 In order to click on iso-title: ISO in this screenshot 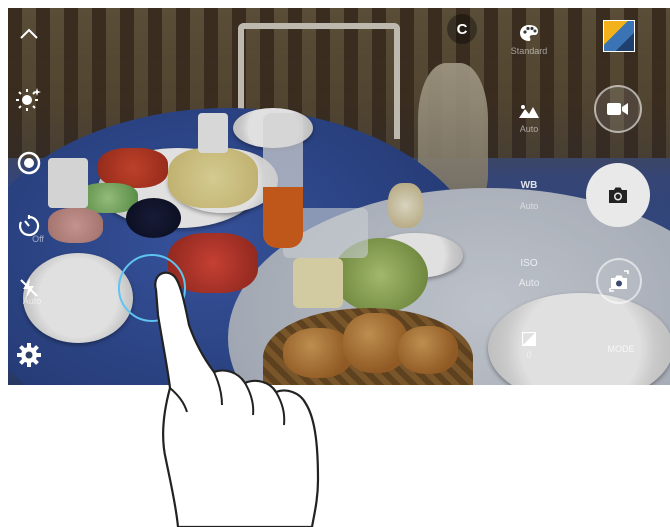, I will do `click(529, 263)`.